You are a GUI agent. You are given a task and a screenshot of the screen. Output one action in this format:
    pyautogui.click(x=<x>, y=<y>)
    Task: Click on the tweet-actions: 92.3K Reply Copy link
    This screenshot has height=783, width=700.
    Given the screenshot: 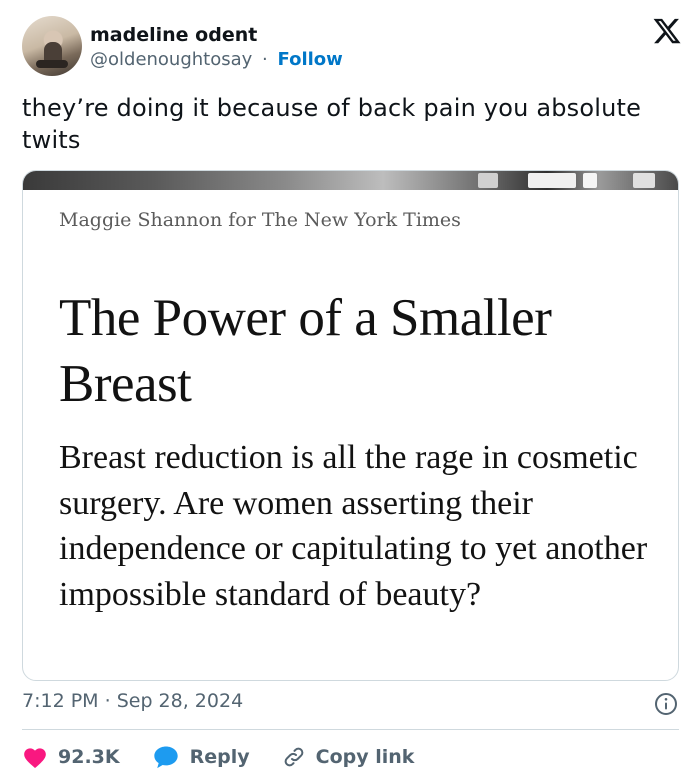 What is the action you would take?
    pyautogui.click(x=234, y=757)
    